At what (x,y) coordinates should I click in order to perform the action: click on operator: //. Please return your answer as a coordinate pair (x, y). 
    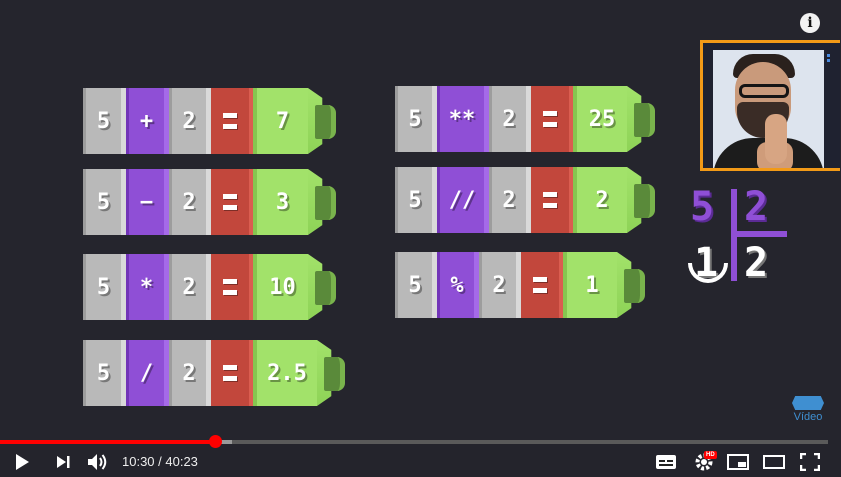
    Looking at the image, I should click on (463, 200).